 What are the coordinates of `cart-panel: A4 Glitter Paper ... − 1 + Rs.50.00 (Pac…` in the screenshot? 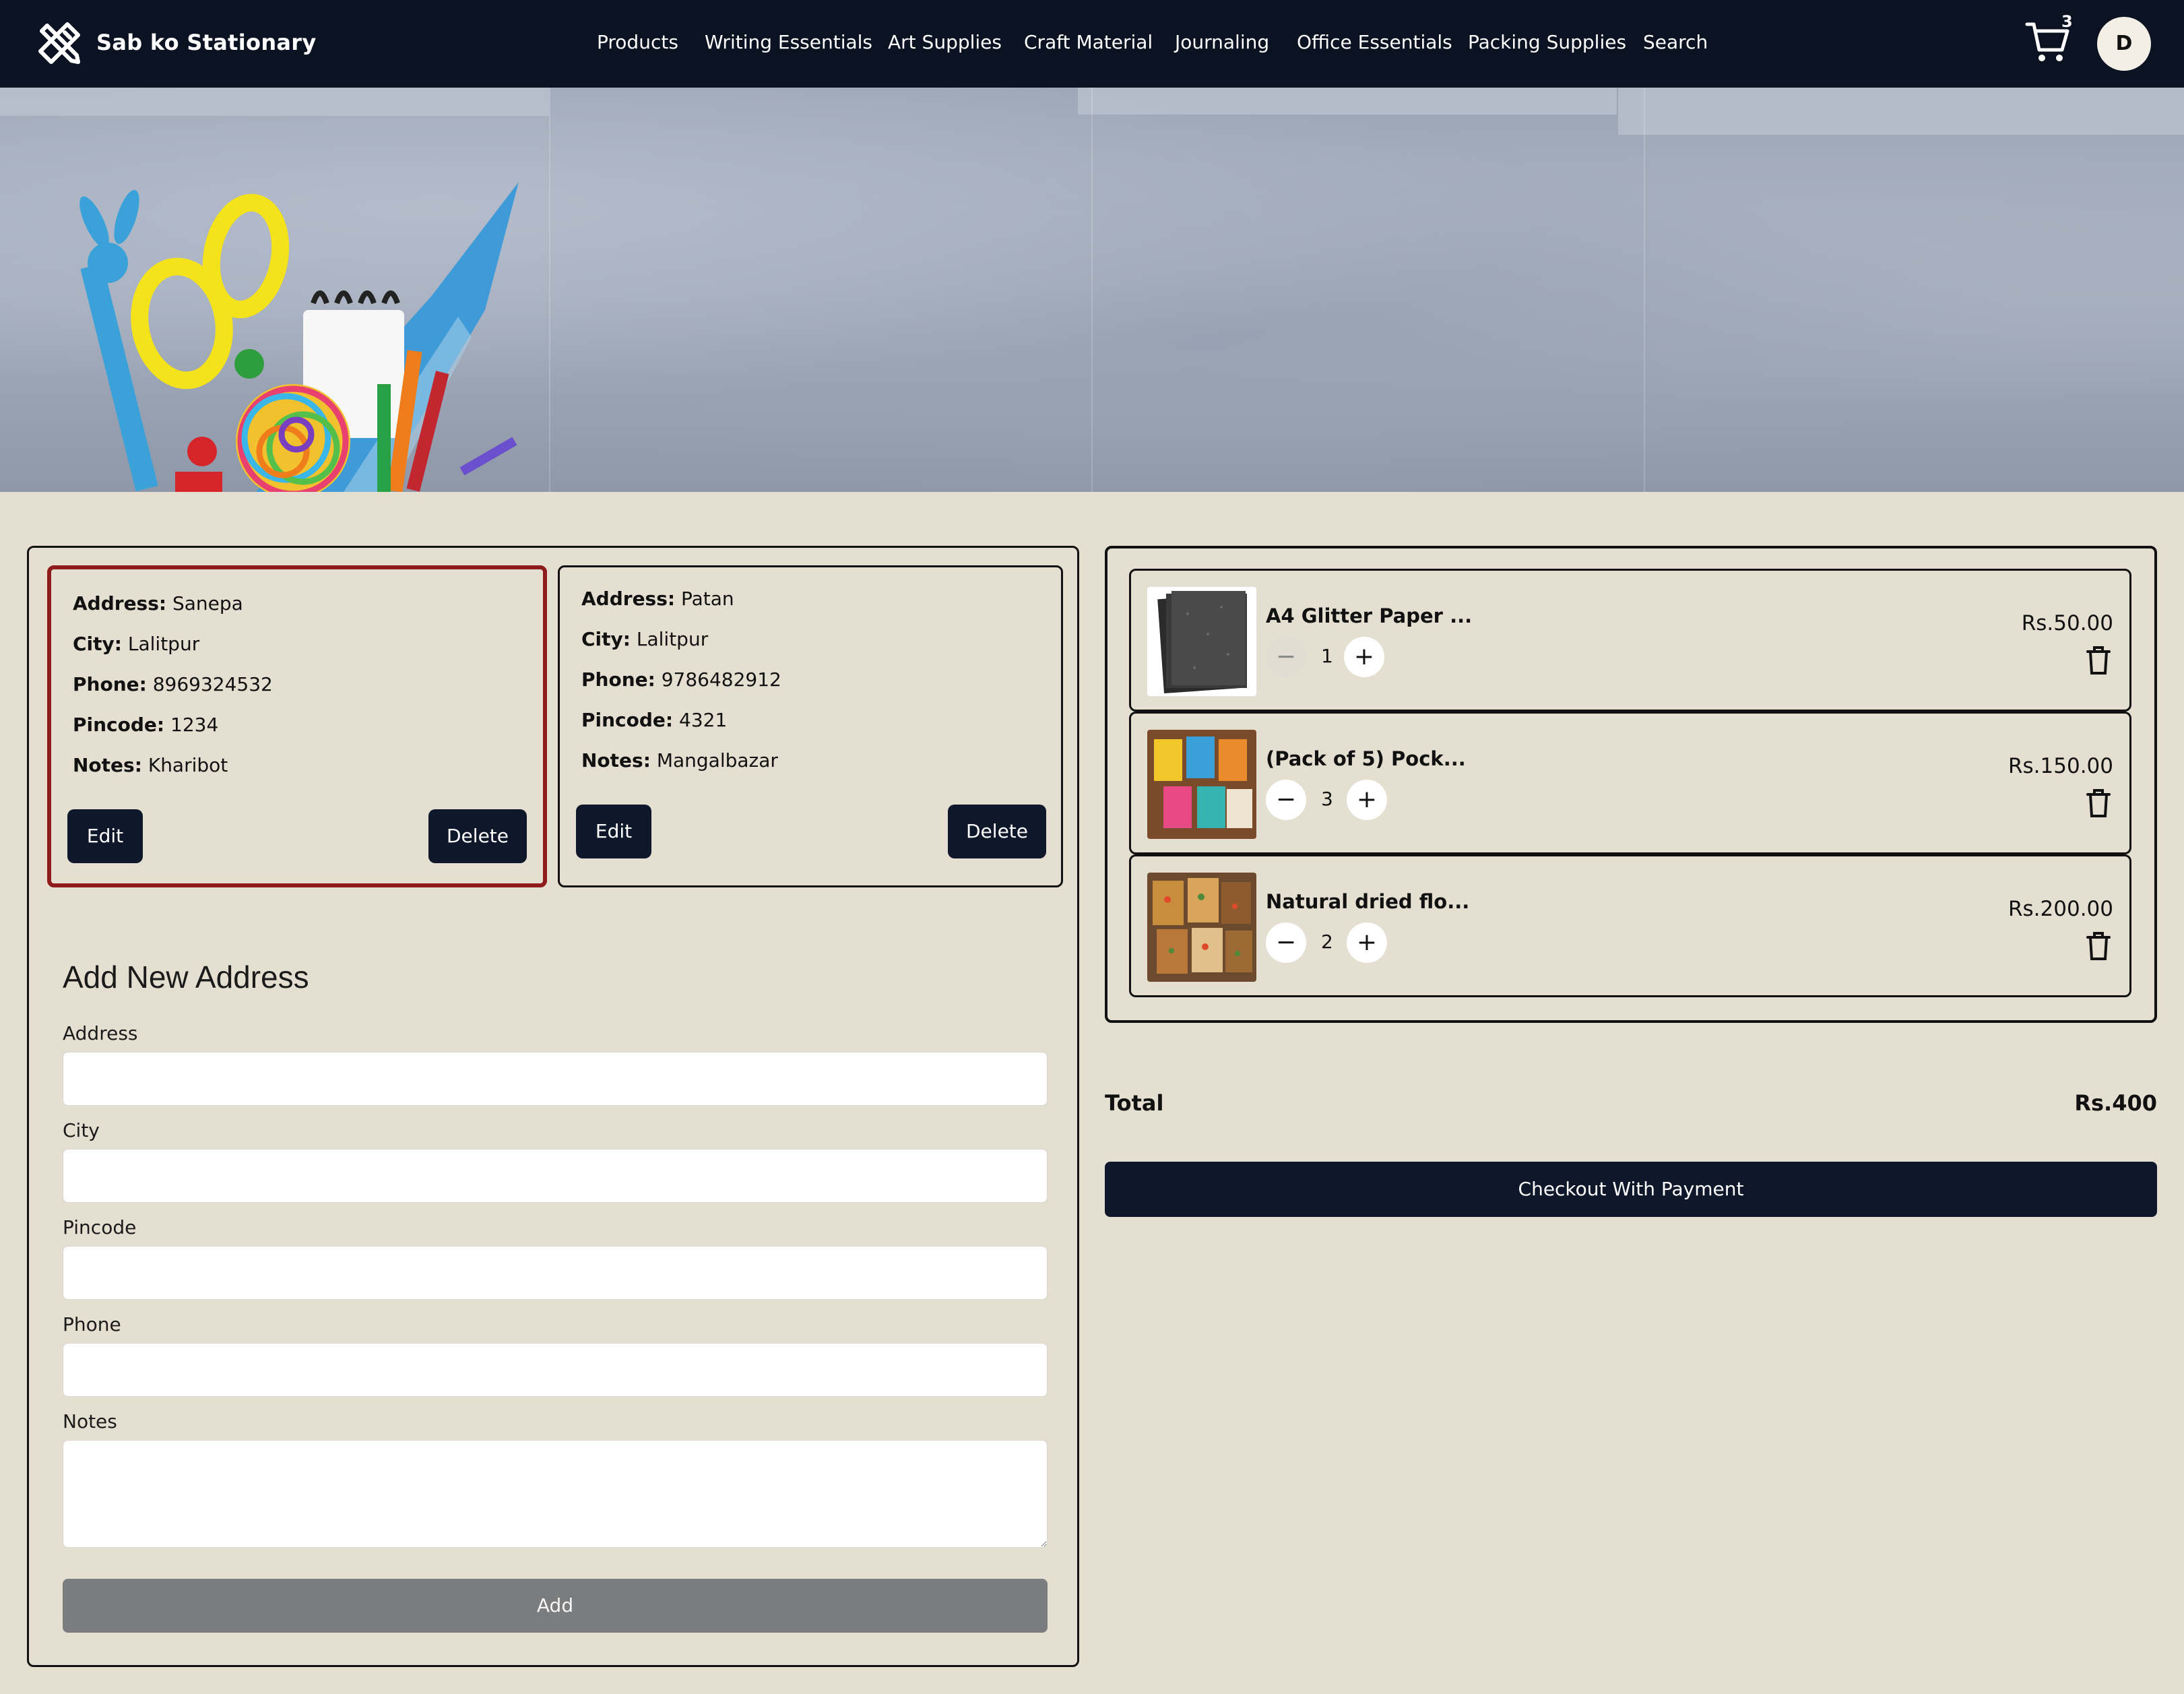 It's located at (1631, 785).